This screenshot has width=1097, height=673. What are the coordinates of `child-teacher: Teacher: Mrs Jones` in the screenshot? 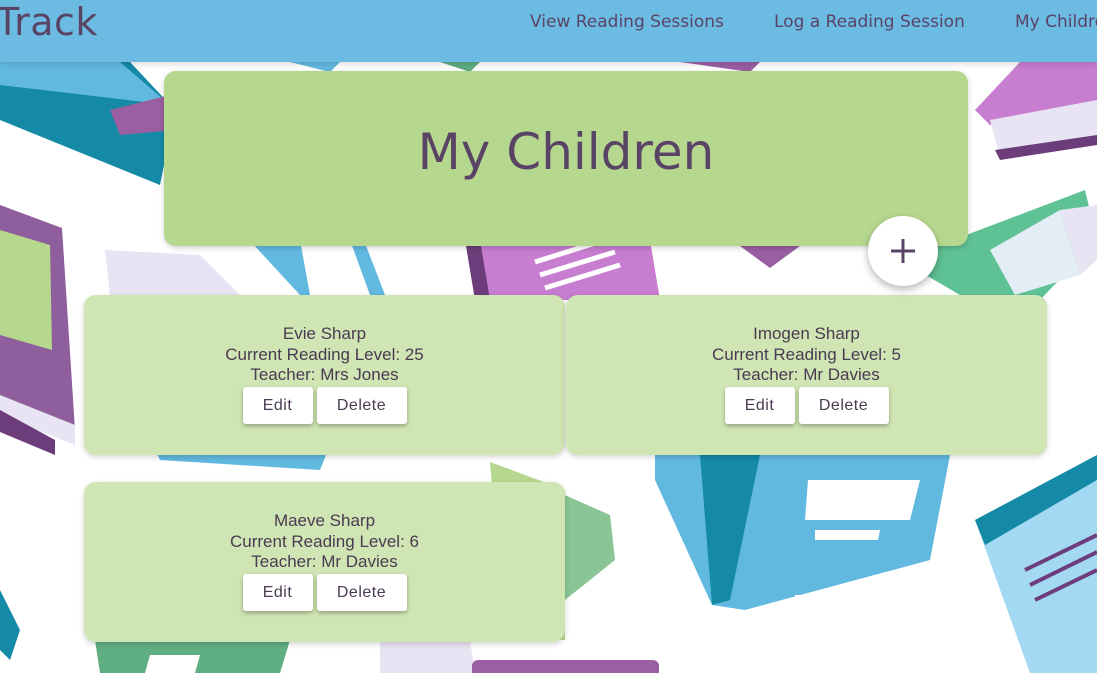 It's located at (324, 374).